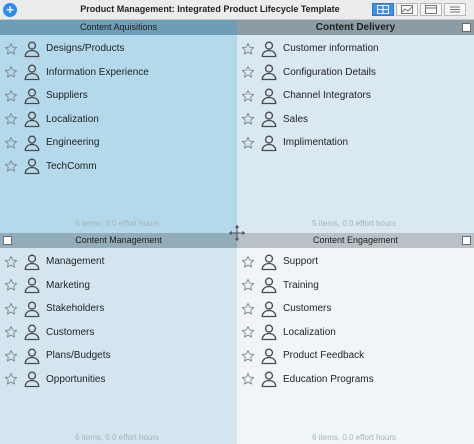  What do you see at coordinates (118, 96) in the screenshot?
I see `list-item: Suppliers` at bounding box center [118, 96].